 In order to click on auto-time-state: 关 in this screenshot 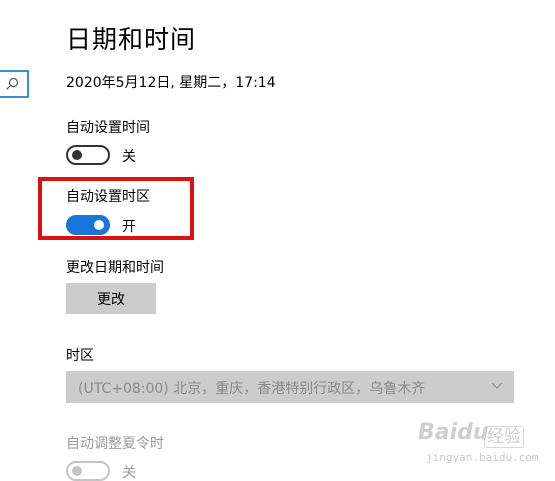, I will do `click(129, 157)`.